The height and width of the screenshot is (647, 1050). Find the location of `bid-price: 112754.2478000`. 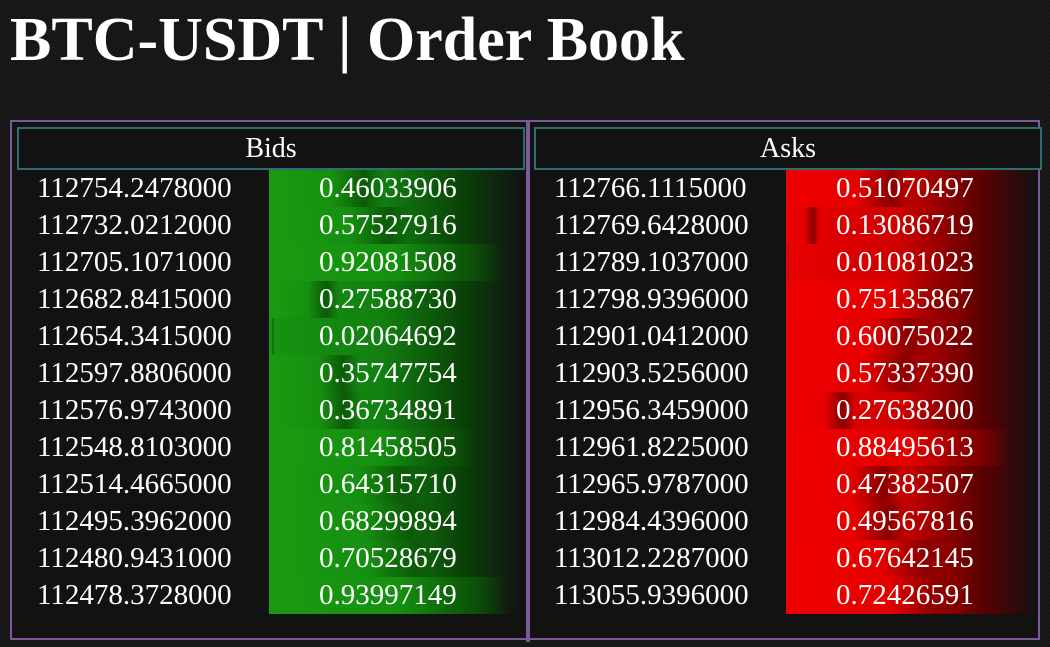

bid-price: 112754.2478000 is located at coordinates (134, 188).